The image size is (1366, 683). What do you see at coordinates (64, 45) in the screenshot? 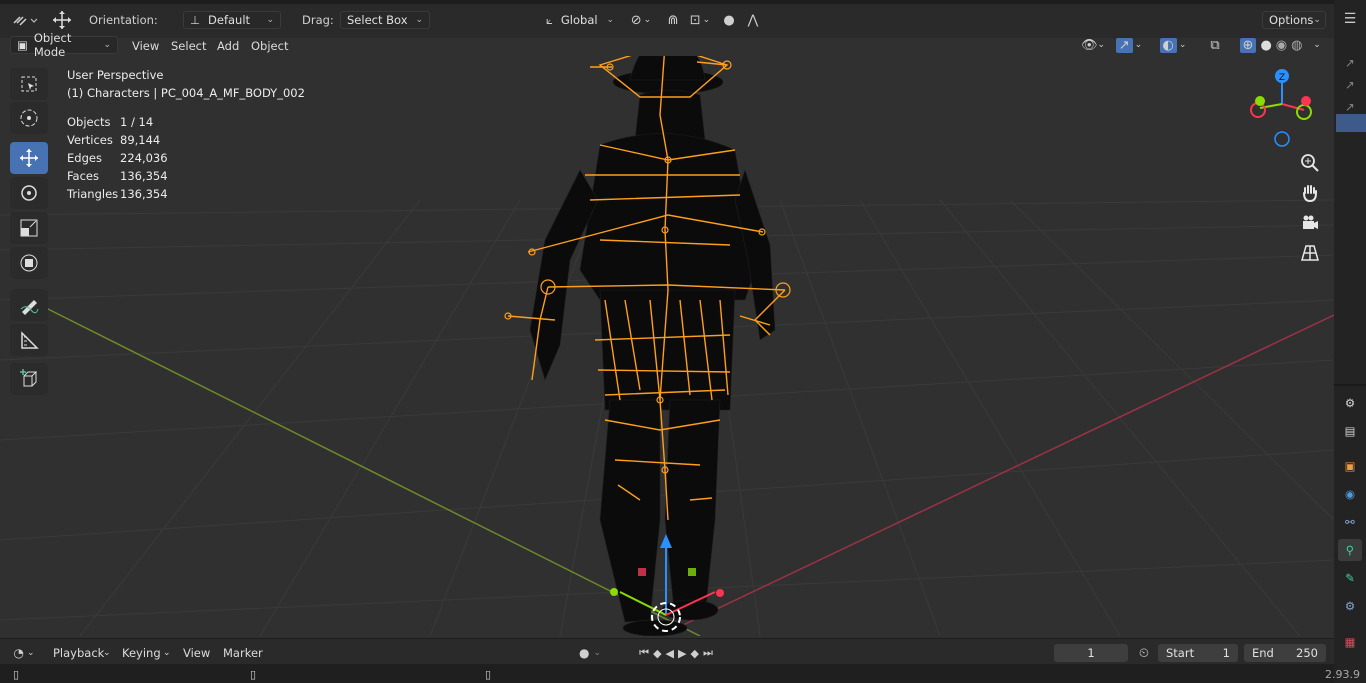
I see `mode-dropdown: ▣ Object Mode ⌄` at bounding box center [64, 45].